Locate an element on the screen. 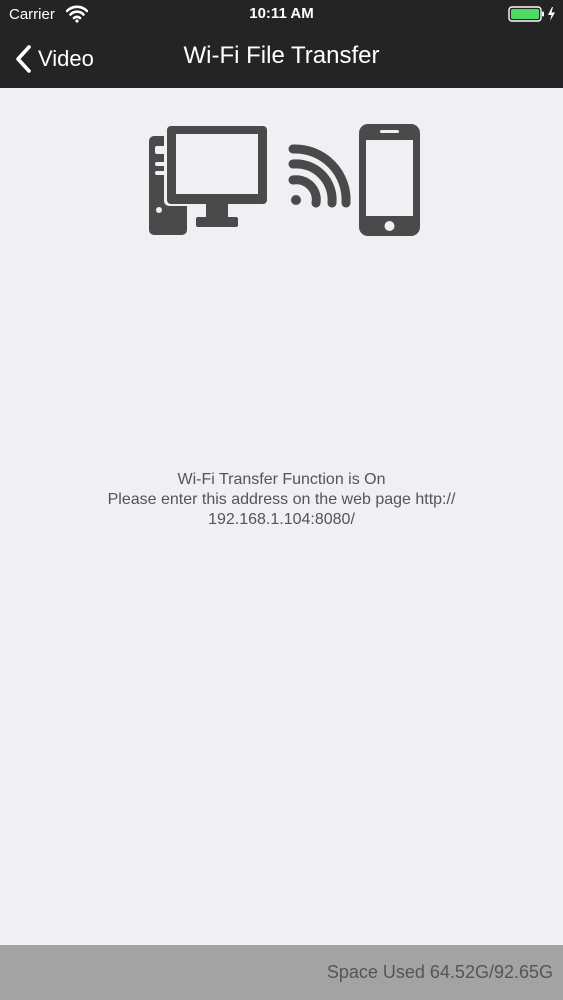 The height and width of the screenshot is (1000, 563). status-time: 10:11 AM is located at coordinates (281, 13).